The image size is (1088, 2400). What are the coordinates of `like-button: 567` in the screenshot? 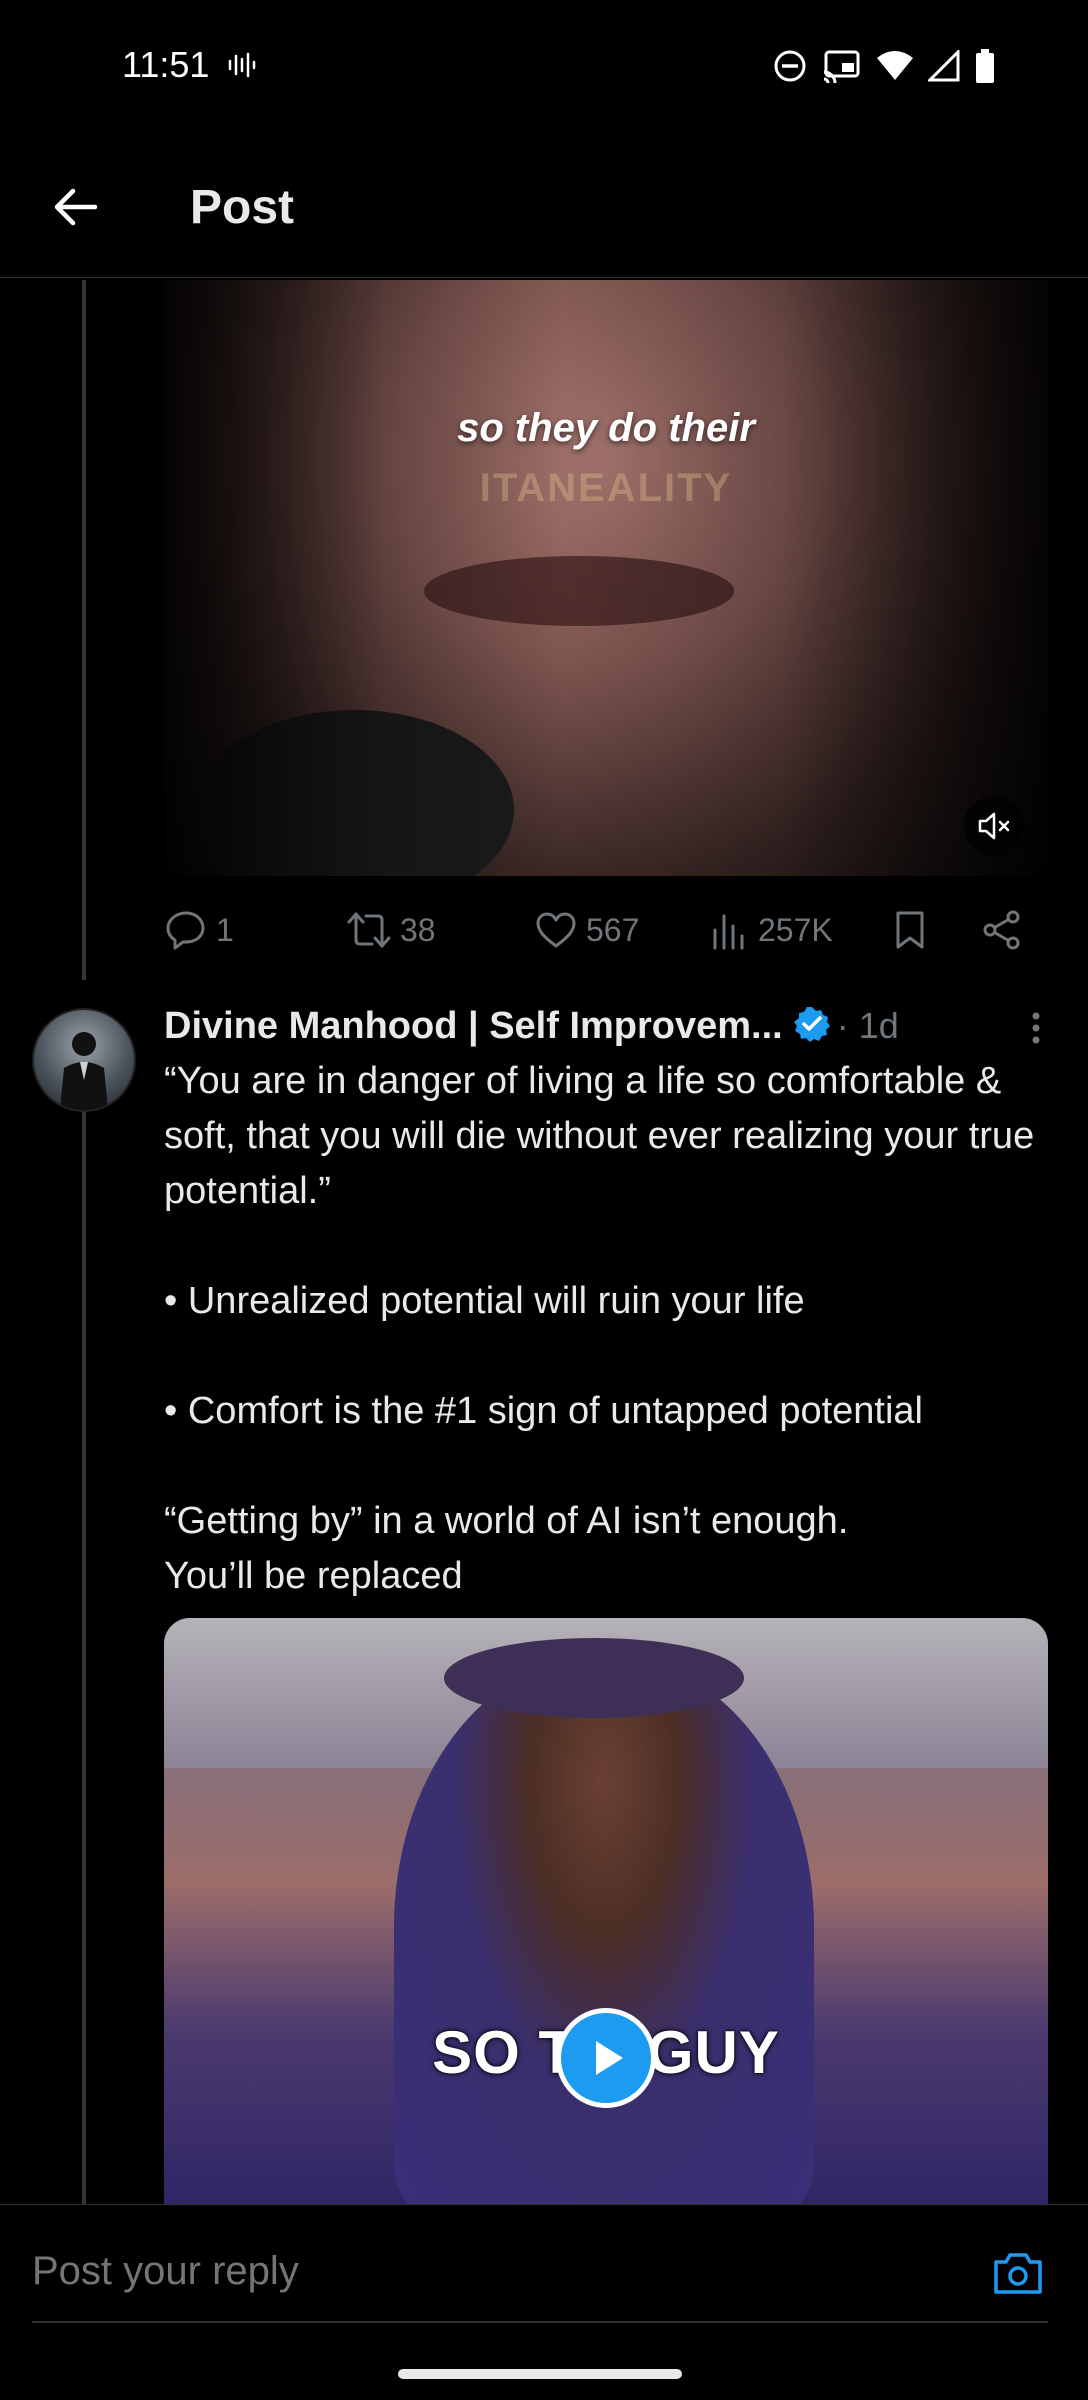 It's located at (586, 930).